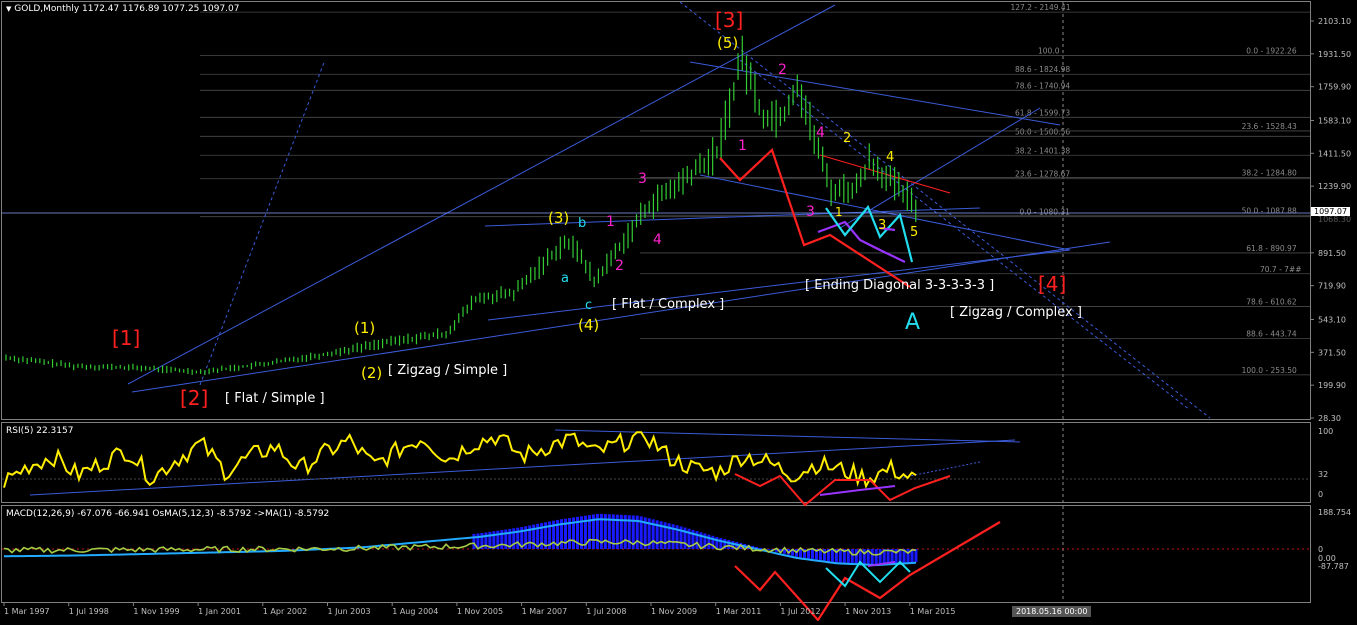 The width and height of the screenshot is (1357, 625). I want to click on macd-tick-label: 188.754, so click(1334, 512).